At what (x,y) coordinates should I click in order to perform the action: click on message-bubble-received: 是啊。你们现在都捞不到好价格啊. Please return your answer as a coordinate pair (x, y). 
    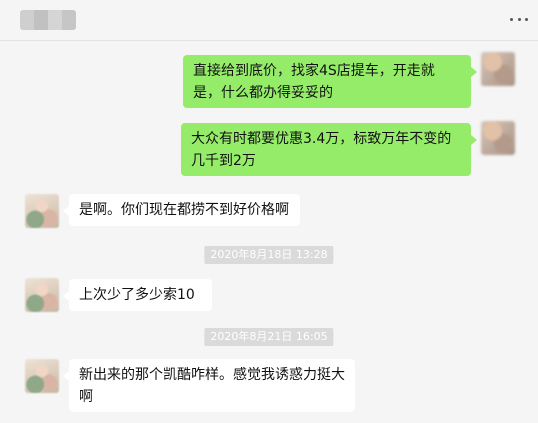
    Looking at the image, I should click on (181, 210).